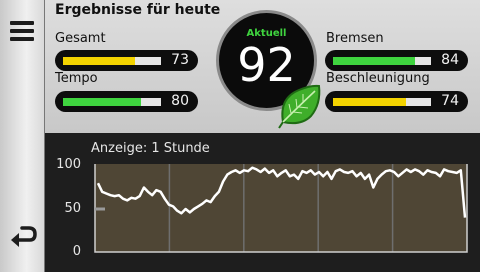  What do you see at coordinates (23, 237) in the screenshot?
I see `back-icon` at bounding box center [23, 237].